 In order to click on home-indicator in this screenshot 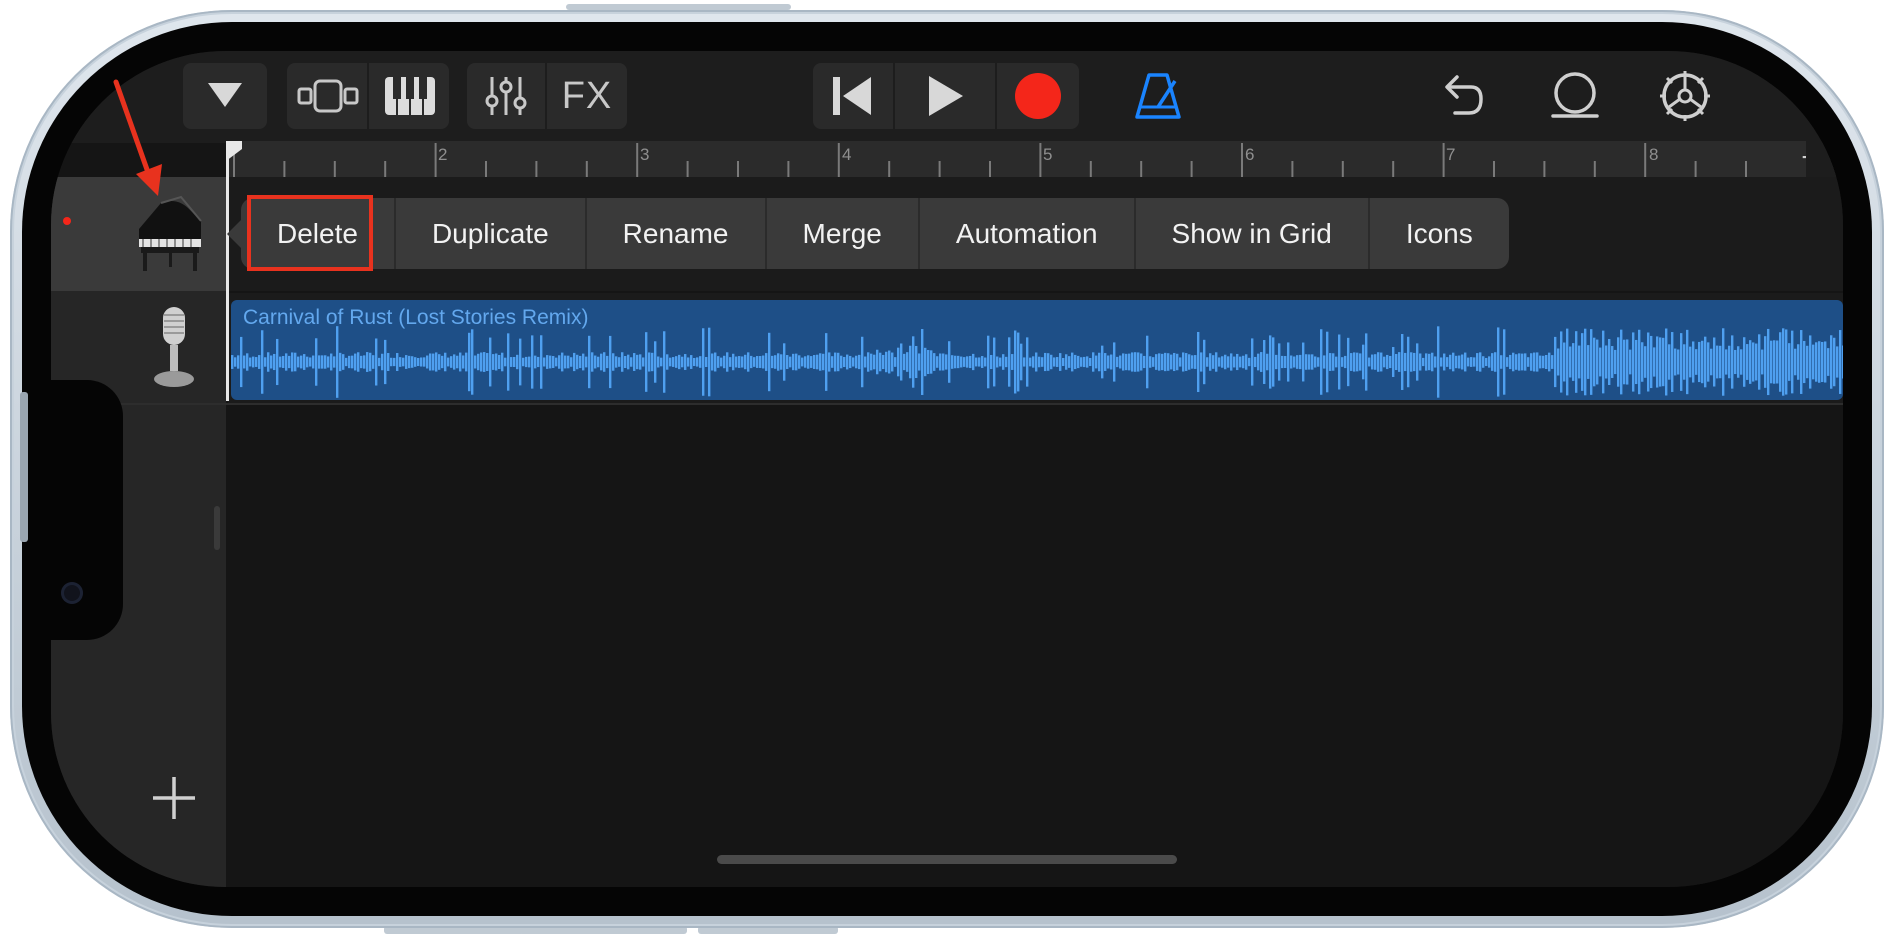, I will do `click(947, 859)`.